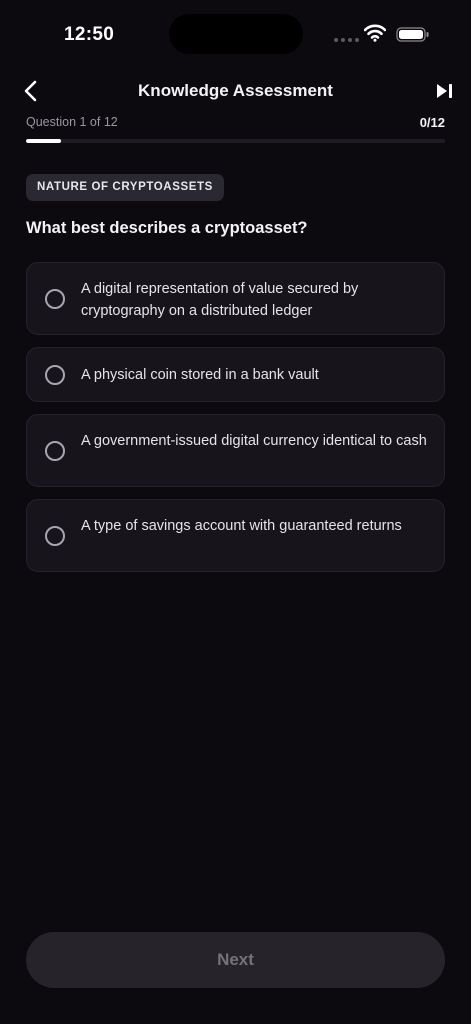 This screenshot has height=1024, width=471. I want to click on page-title: Knowledge Assessment, so click(235, 90).